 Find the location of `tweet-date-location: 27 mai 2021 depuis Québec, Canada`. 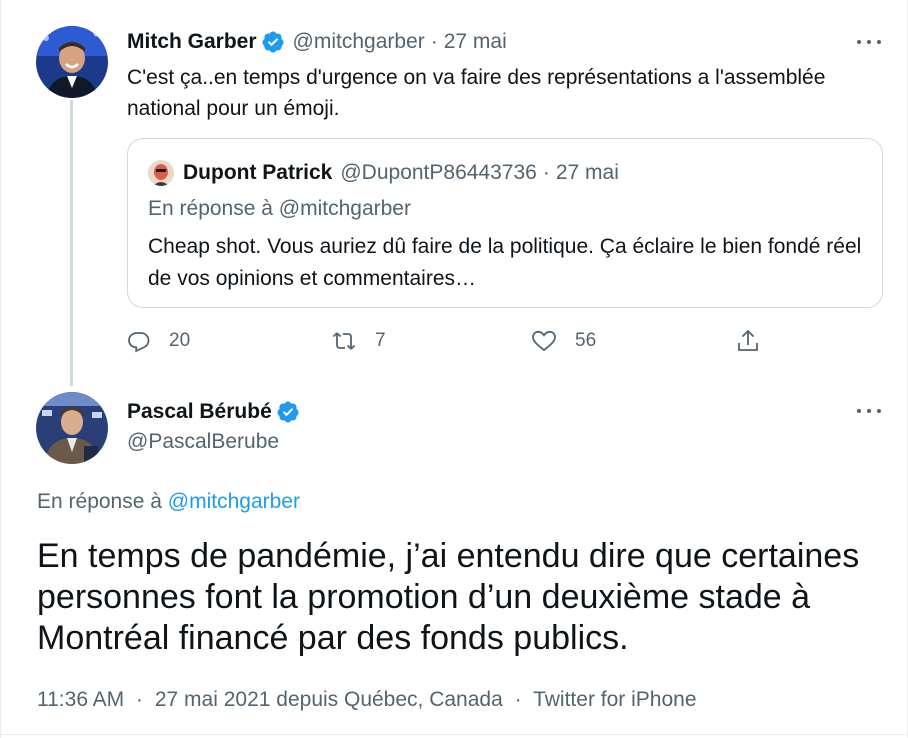

tweet-date-location: 27 mai 2021 depuis Québec, Canada is located at coordinates (329, 699).